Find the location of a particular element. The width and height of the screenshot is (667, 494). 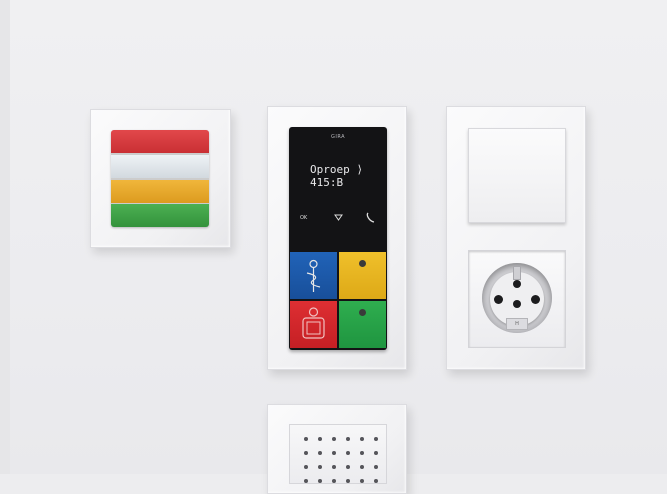

down-arrow-icon is located at coordinates (338, 217).